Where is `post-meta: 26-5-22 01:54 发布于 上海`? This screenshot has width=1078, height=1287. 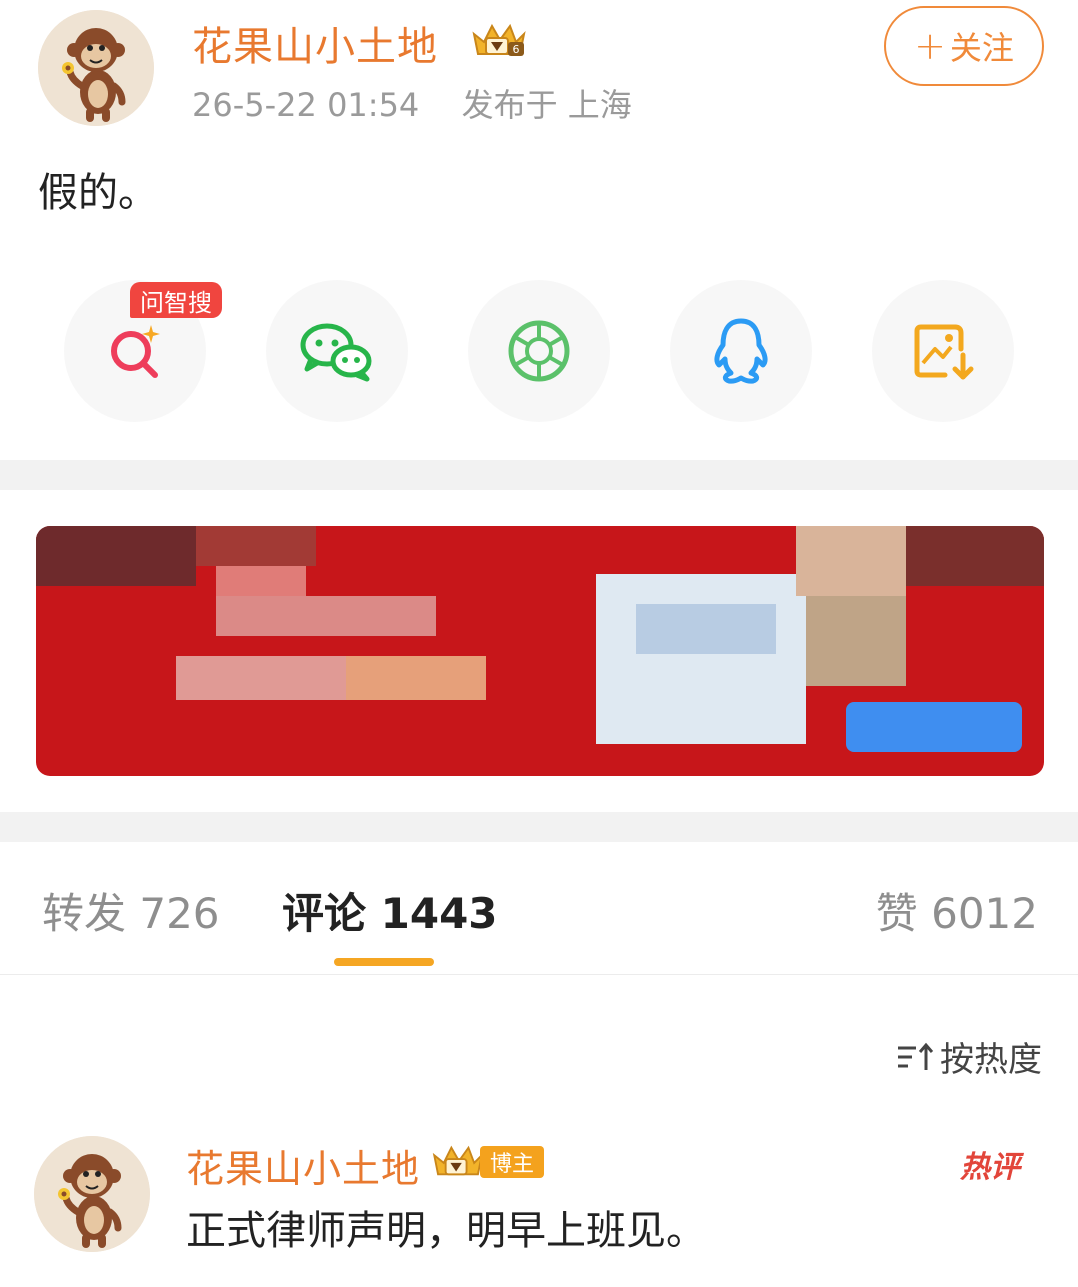
post-meta: 26-5-22 01:54 发布于 上海 is located at coordinates (412, 103).